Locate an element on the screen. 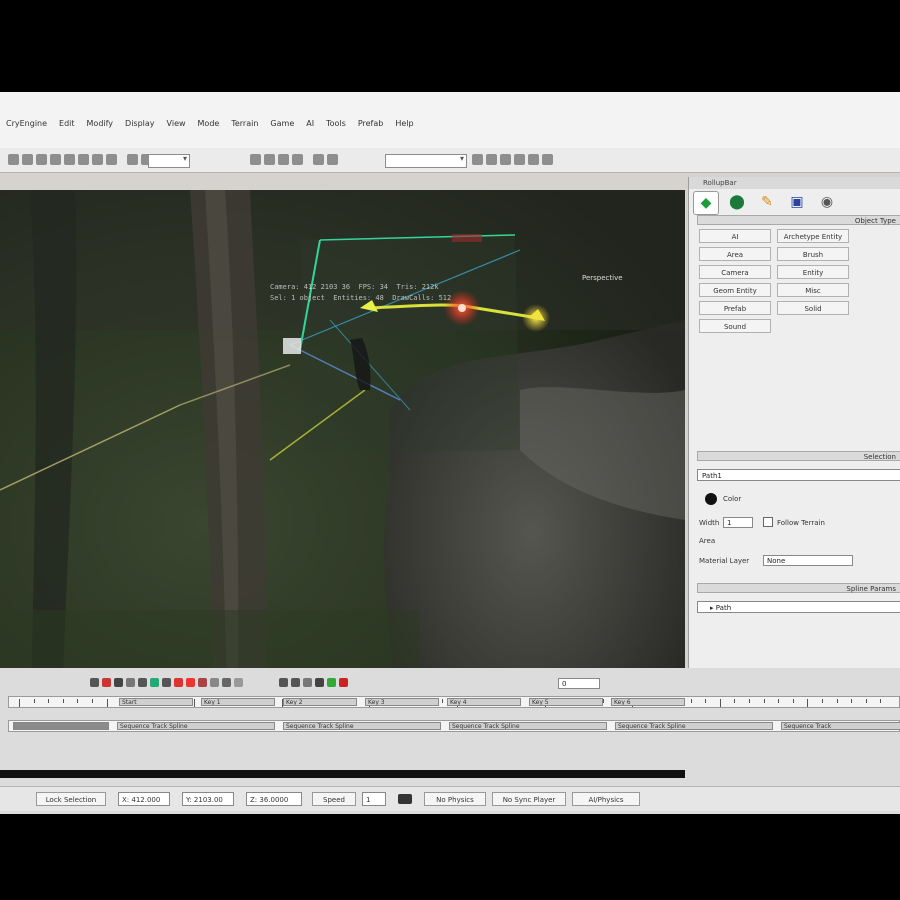 The image size is (900, 900). timeline-key-6: Key 6 is located at coordinates (648, 702).